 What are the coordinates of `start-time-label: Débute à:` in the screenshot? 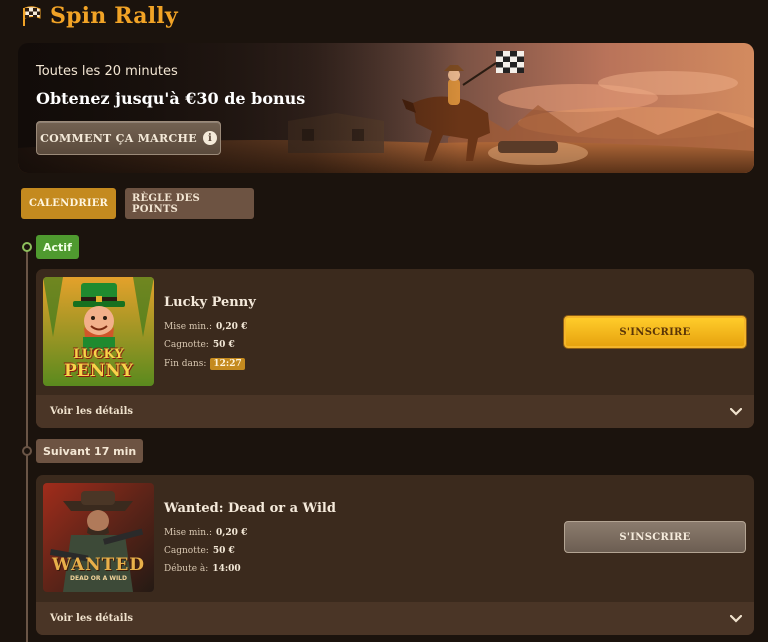 It's located at (186, 569).